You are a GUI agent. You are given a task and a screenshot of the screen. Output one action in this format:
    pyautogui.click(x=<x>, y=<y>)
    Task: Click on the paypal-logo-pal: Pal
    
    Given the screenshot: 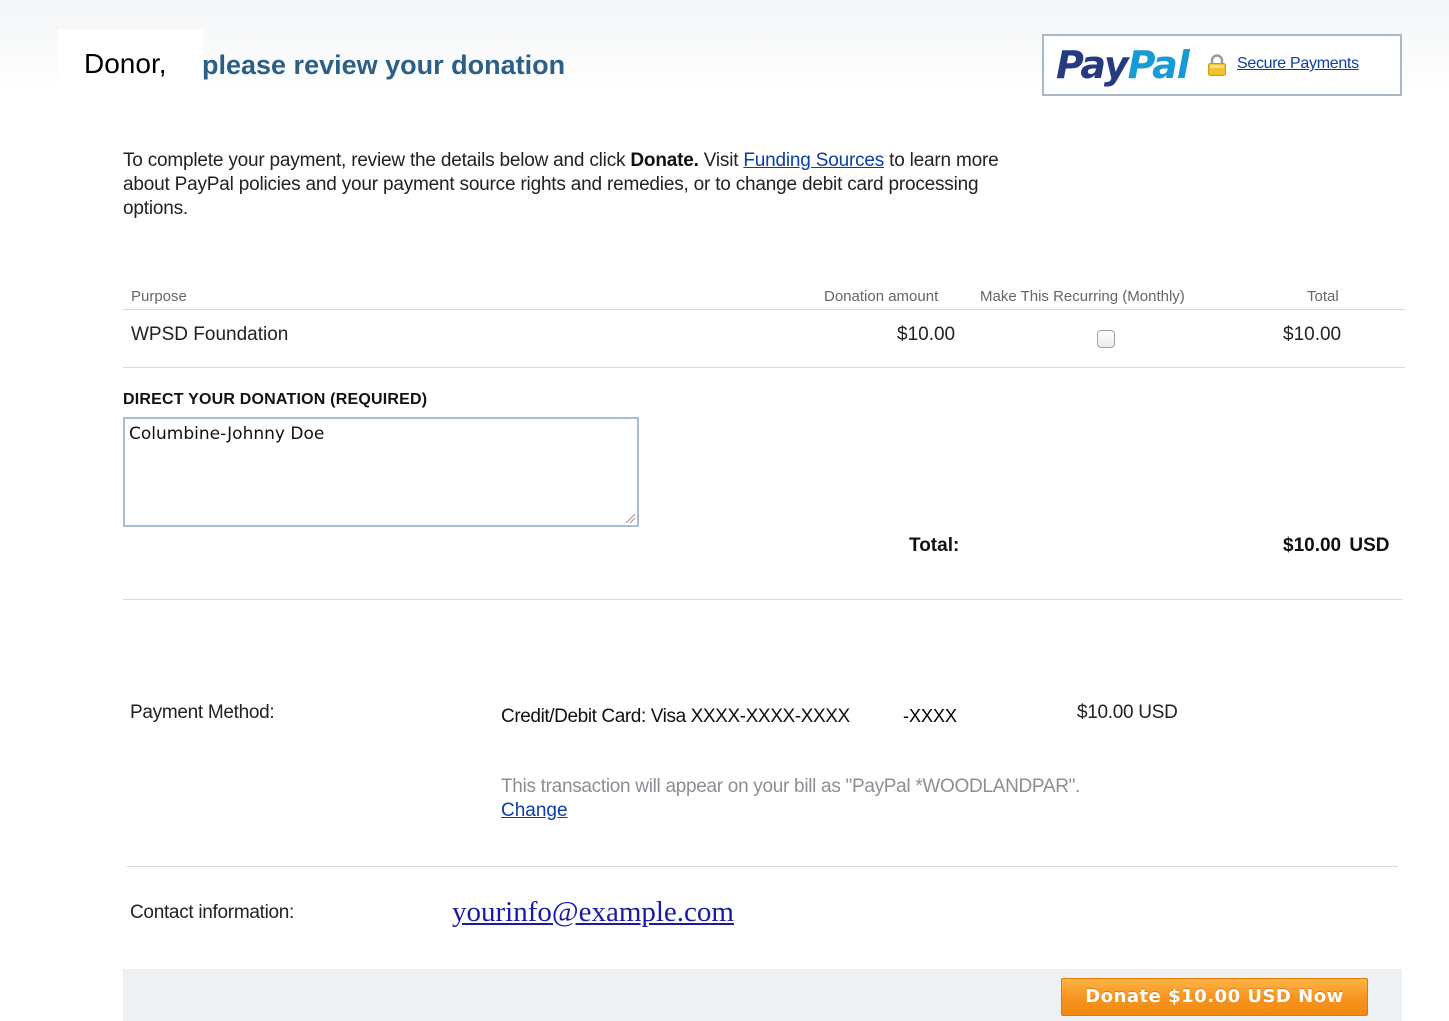 What is the action you would take?
    pyautogui.click(x=1158, y=65)
    